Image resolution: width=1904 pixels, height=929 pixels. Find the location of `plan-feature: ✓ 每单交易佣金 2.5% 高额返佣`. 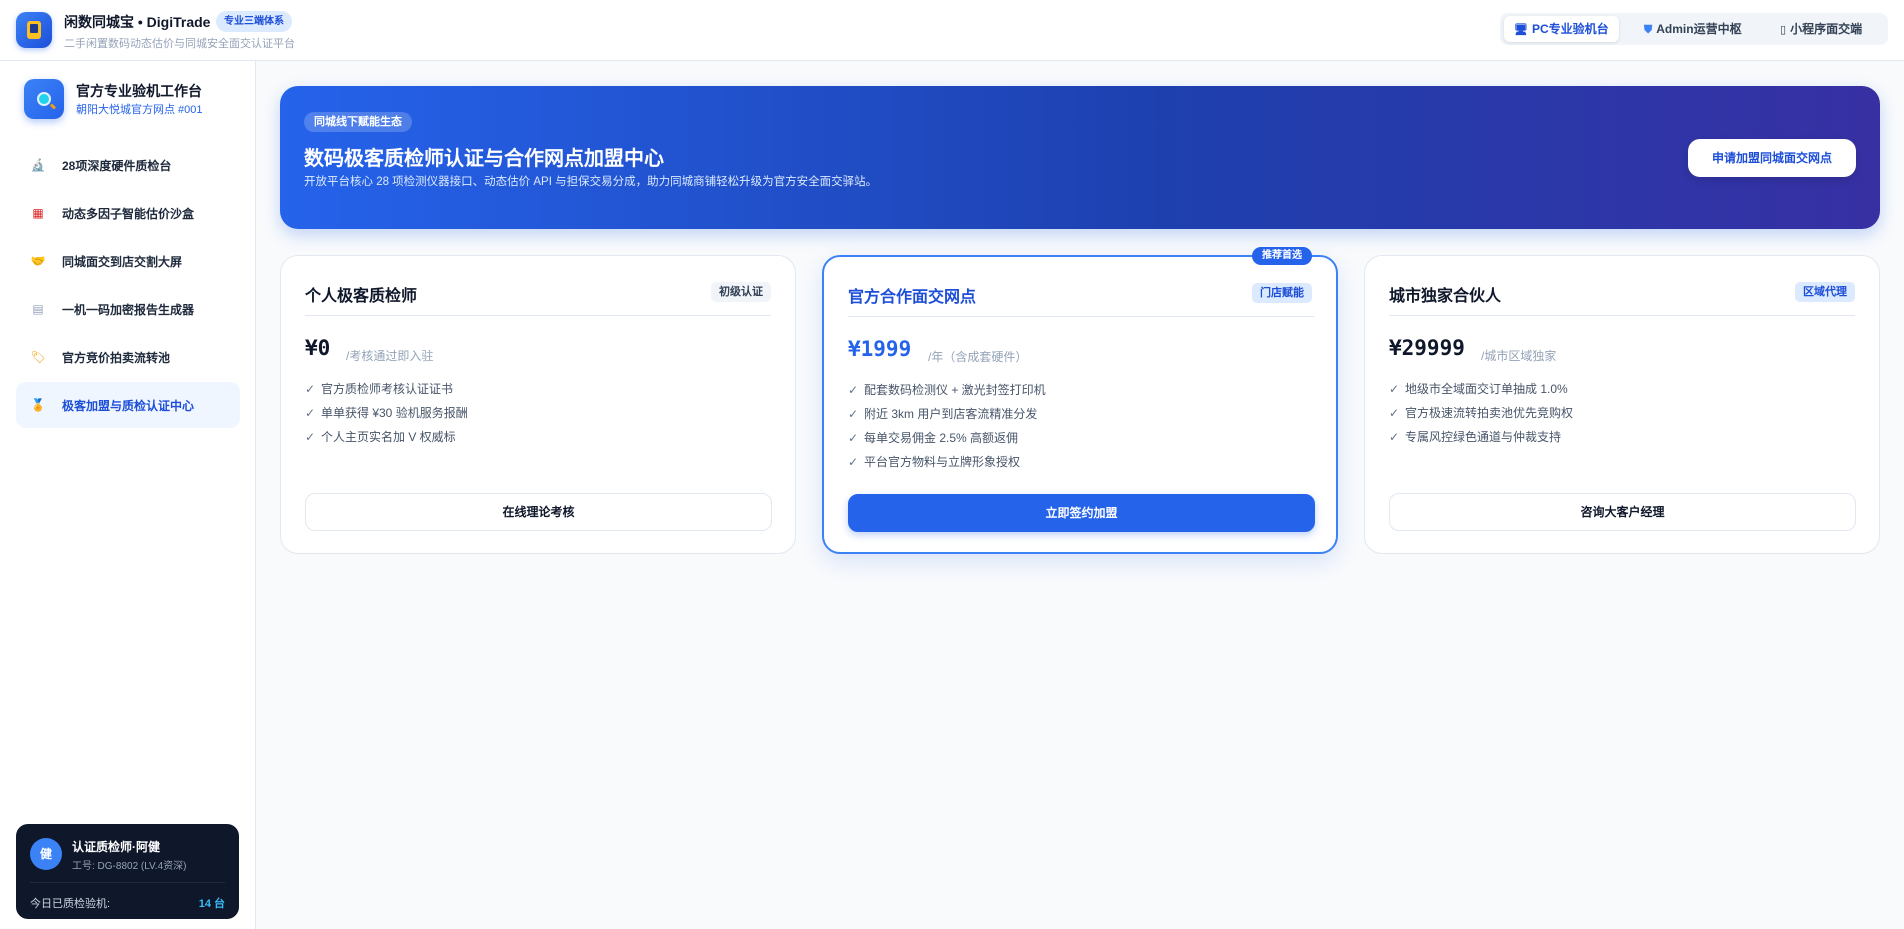

plan-feature: ✓ 每单交易佣金 2.5% 高额返佣 is located at coordinates (933, 437).